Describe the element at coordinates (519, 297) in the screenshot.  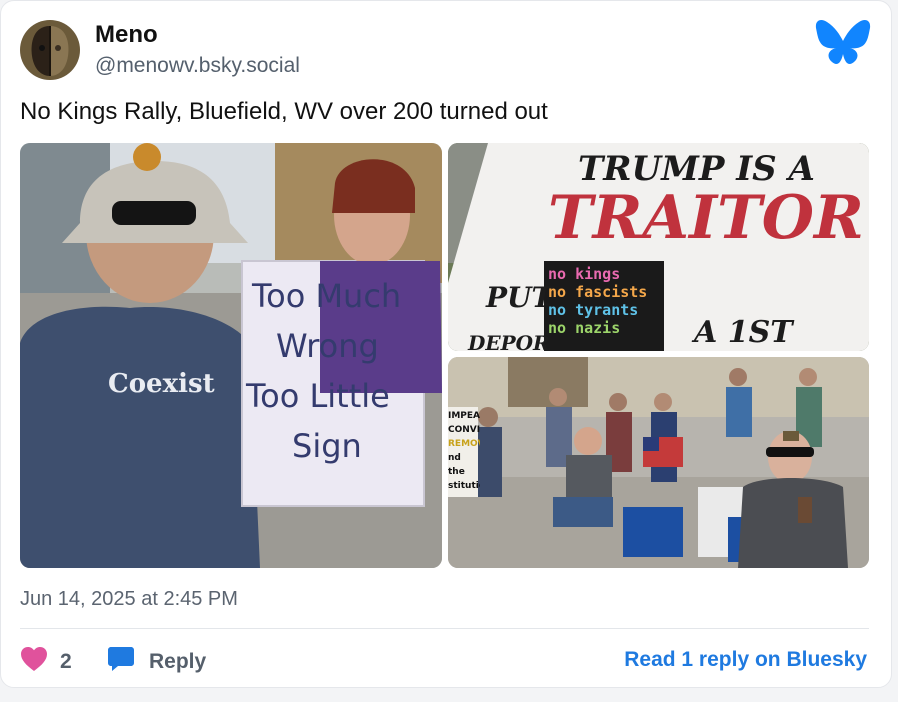
I see `sign-text-fragment: PUT` at that location.